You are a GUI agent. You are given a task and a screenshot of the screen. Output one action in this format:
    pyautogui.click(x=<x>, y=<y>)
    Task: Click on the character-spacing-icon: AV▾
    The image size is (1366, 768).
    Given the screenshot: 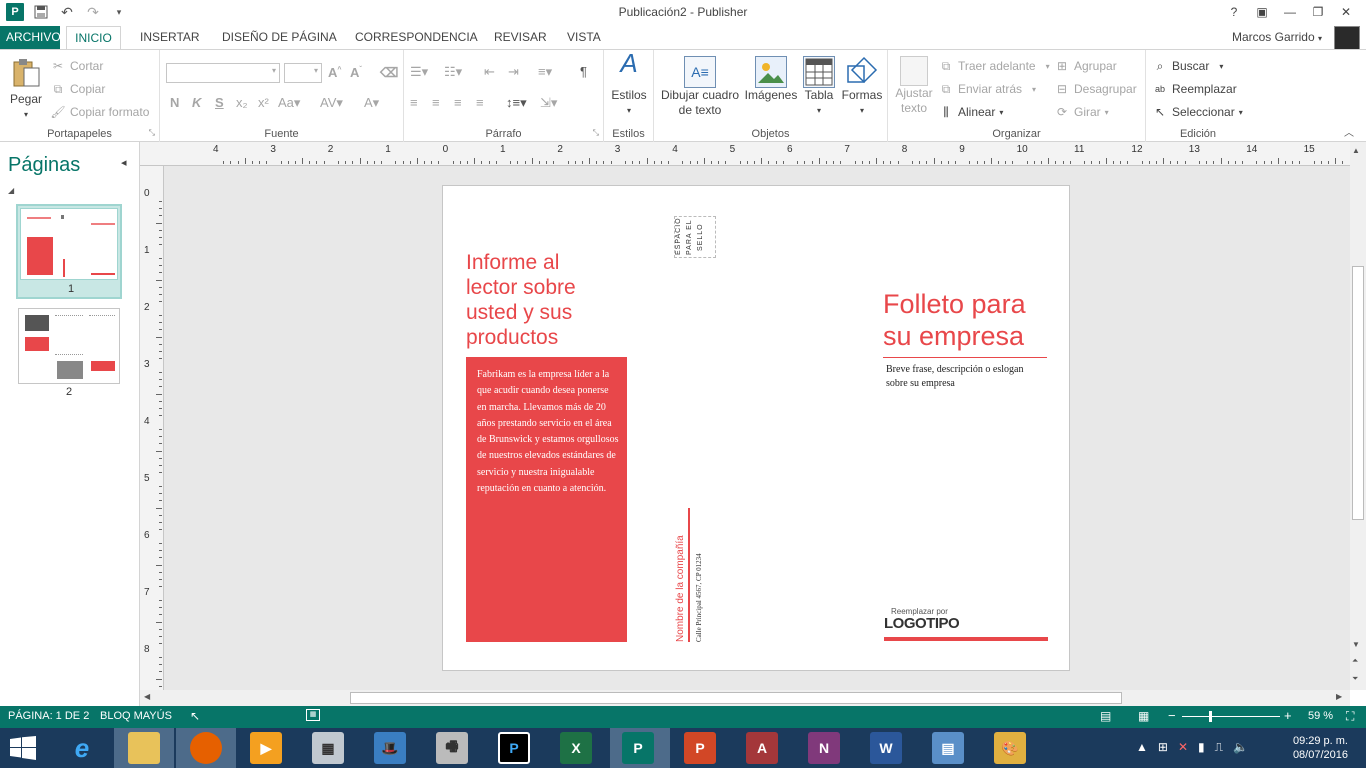 What is the action you would take?
    pyautogui.click(x=331, y=103)
    